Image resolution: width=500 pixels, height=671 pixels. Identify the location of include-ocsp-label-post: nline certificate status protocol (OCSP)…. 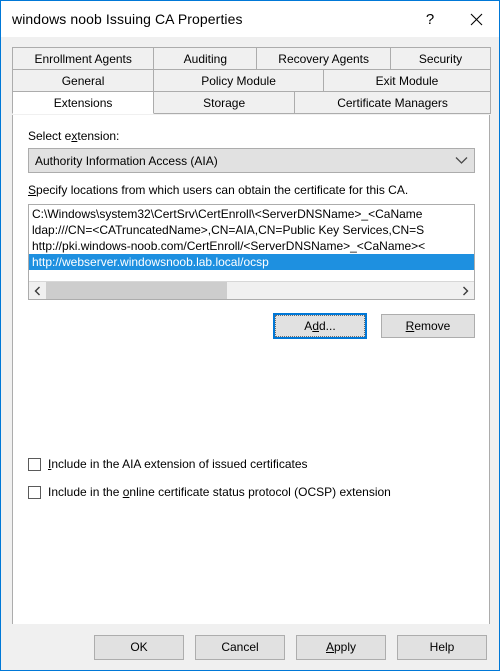
(260, 492).